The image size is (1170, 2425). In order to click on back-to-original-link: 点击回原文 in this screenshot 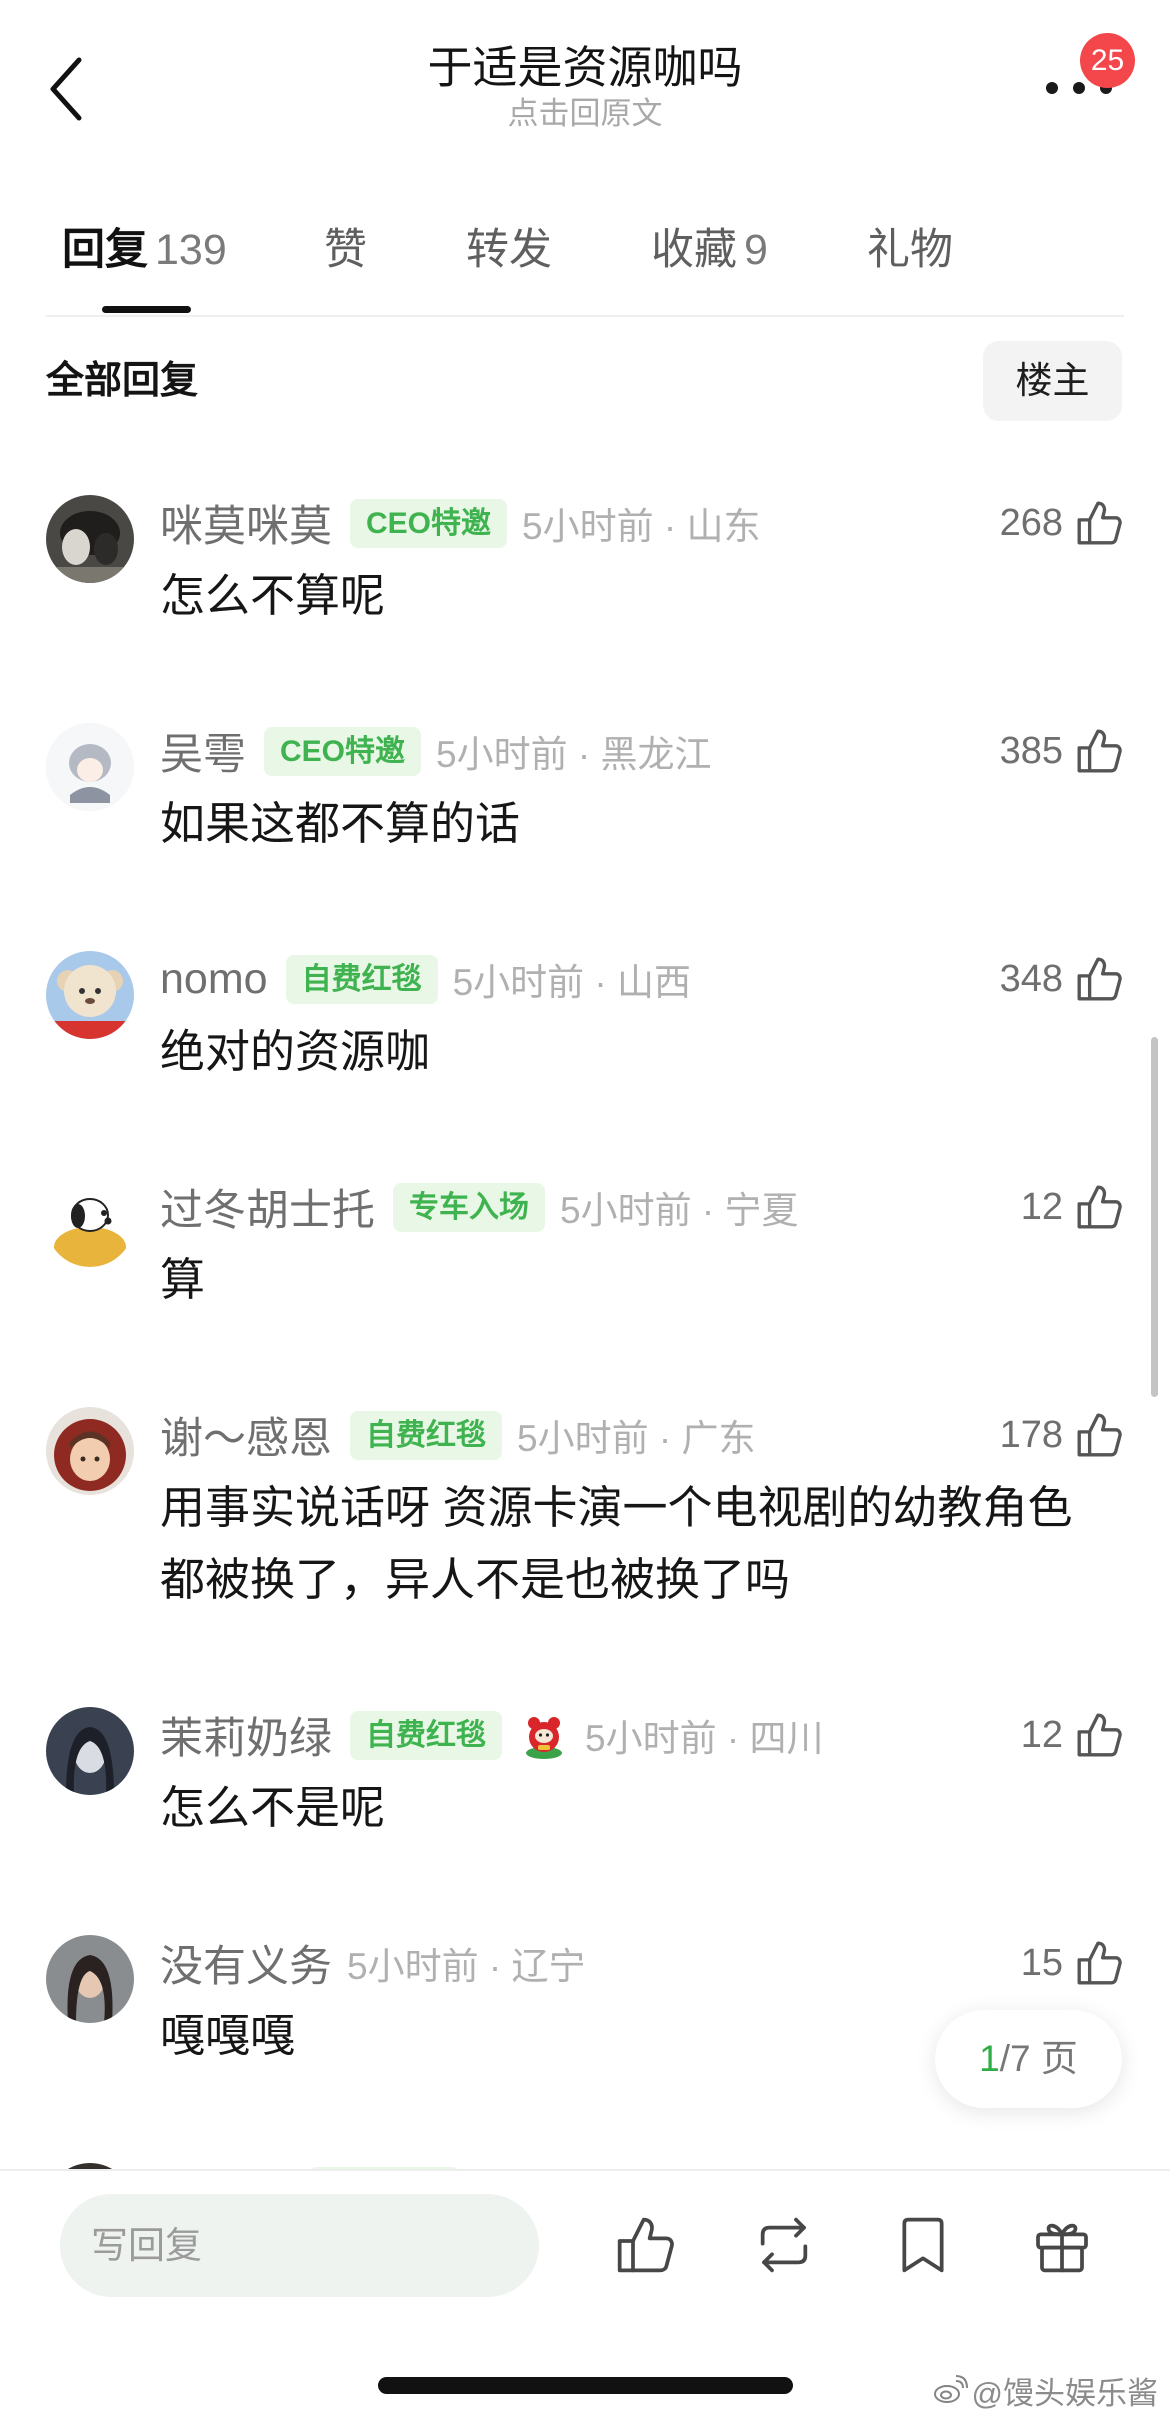, I will do `click(585, 114)`.